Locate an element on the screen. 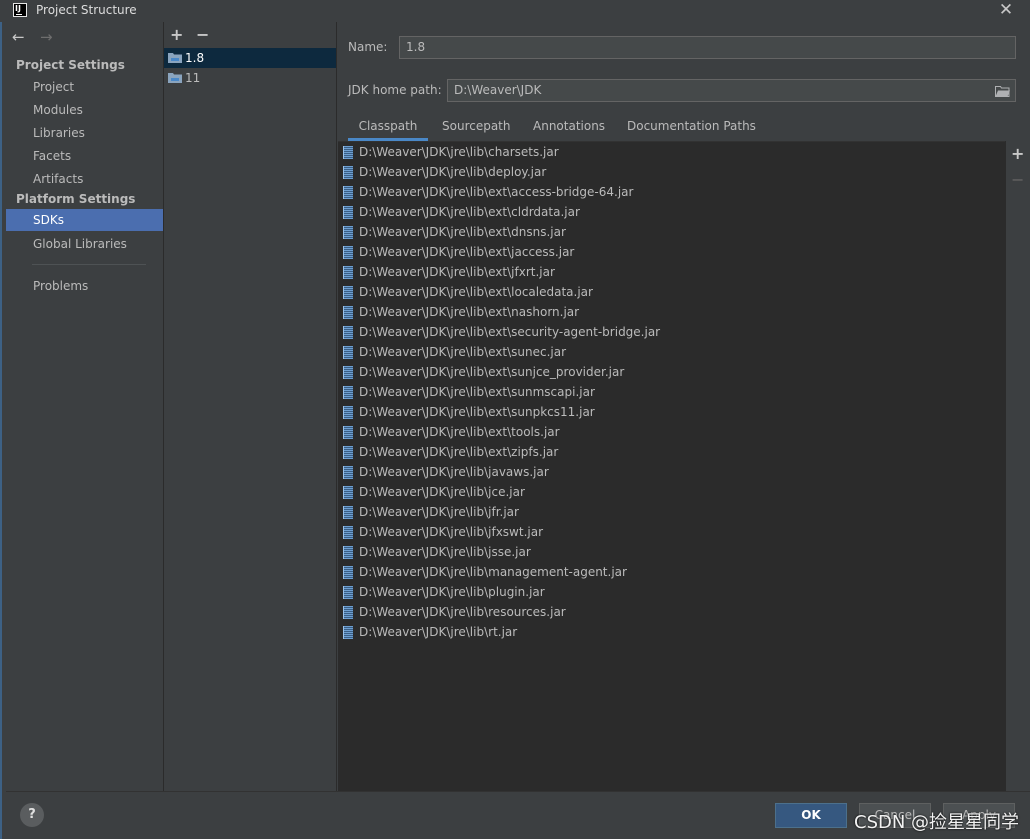 Image resolution: width=1030 pixels, height=839 pixels. classpath-entry: D:\Weaver\JDK\jre\lib\ext\cldrdata.jar is located at coordinates (469, 212).